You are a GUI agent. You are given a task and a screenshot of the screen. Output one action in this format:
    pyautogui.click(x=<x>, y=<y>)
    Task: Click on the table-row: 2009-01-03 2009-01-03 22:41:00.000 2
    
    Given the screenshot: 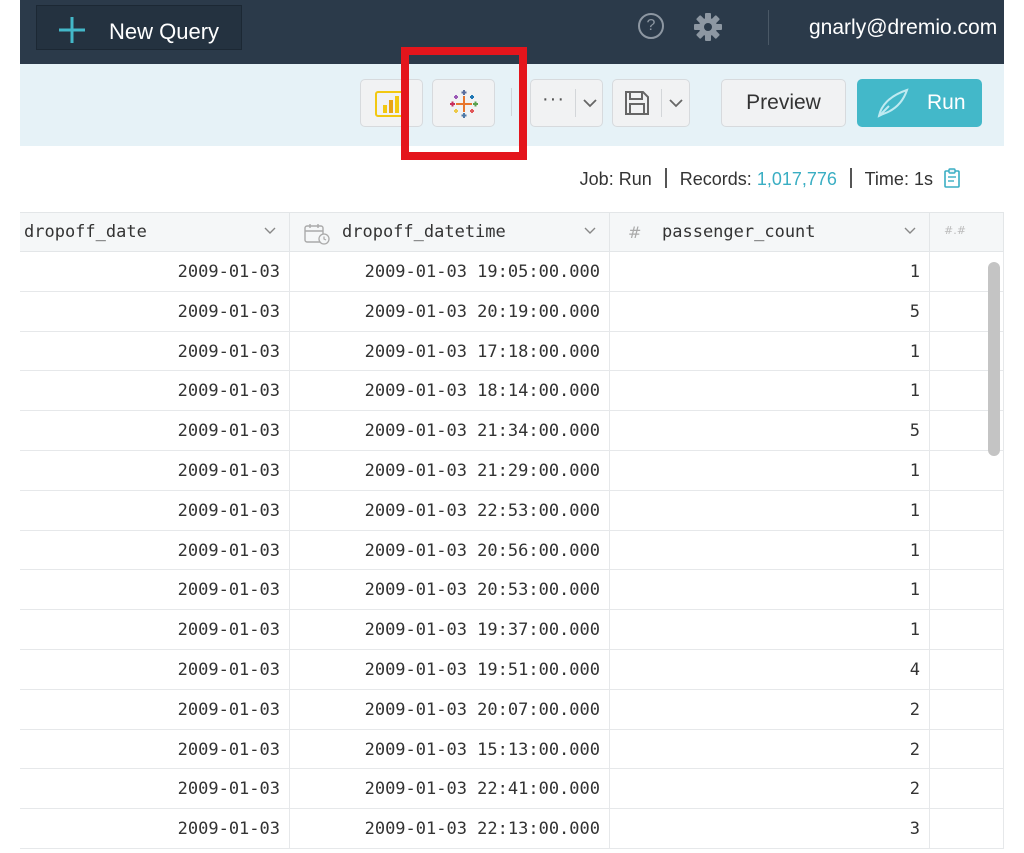 What is the action you would take?
    pyautogui.click(x=512, y=789)
    